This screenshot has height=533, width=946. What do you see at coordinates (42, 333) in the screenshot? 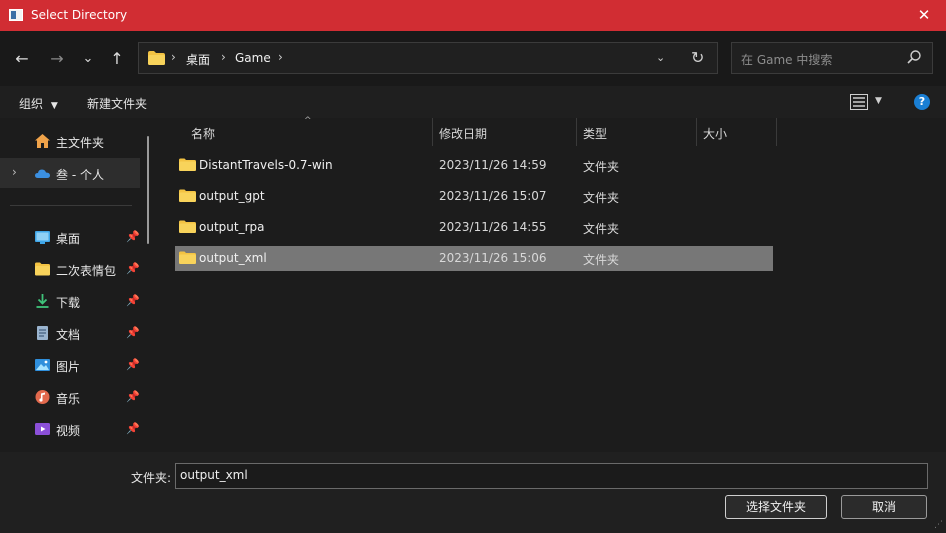
I see `document-icon` at bounding box center [42, 333].